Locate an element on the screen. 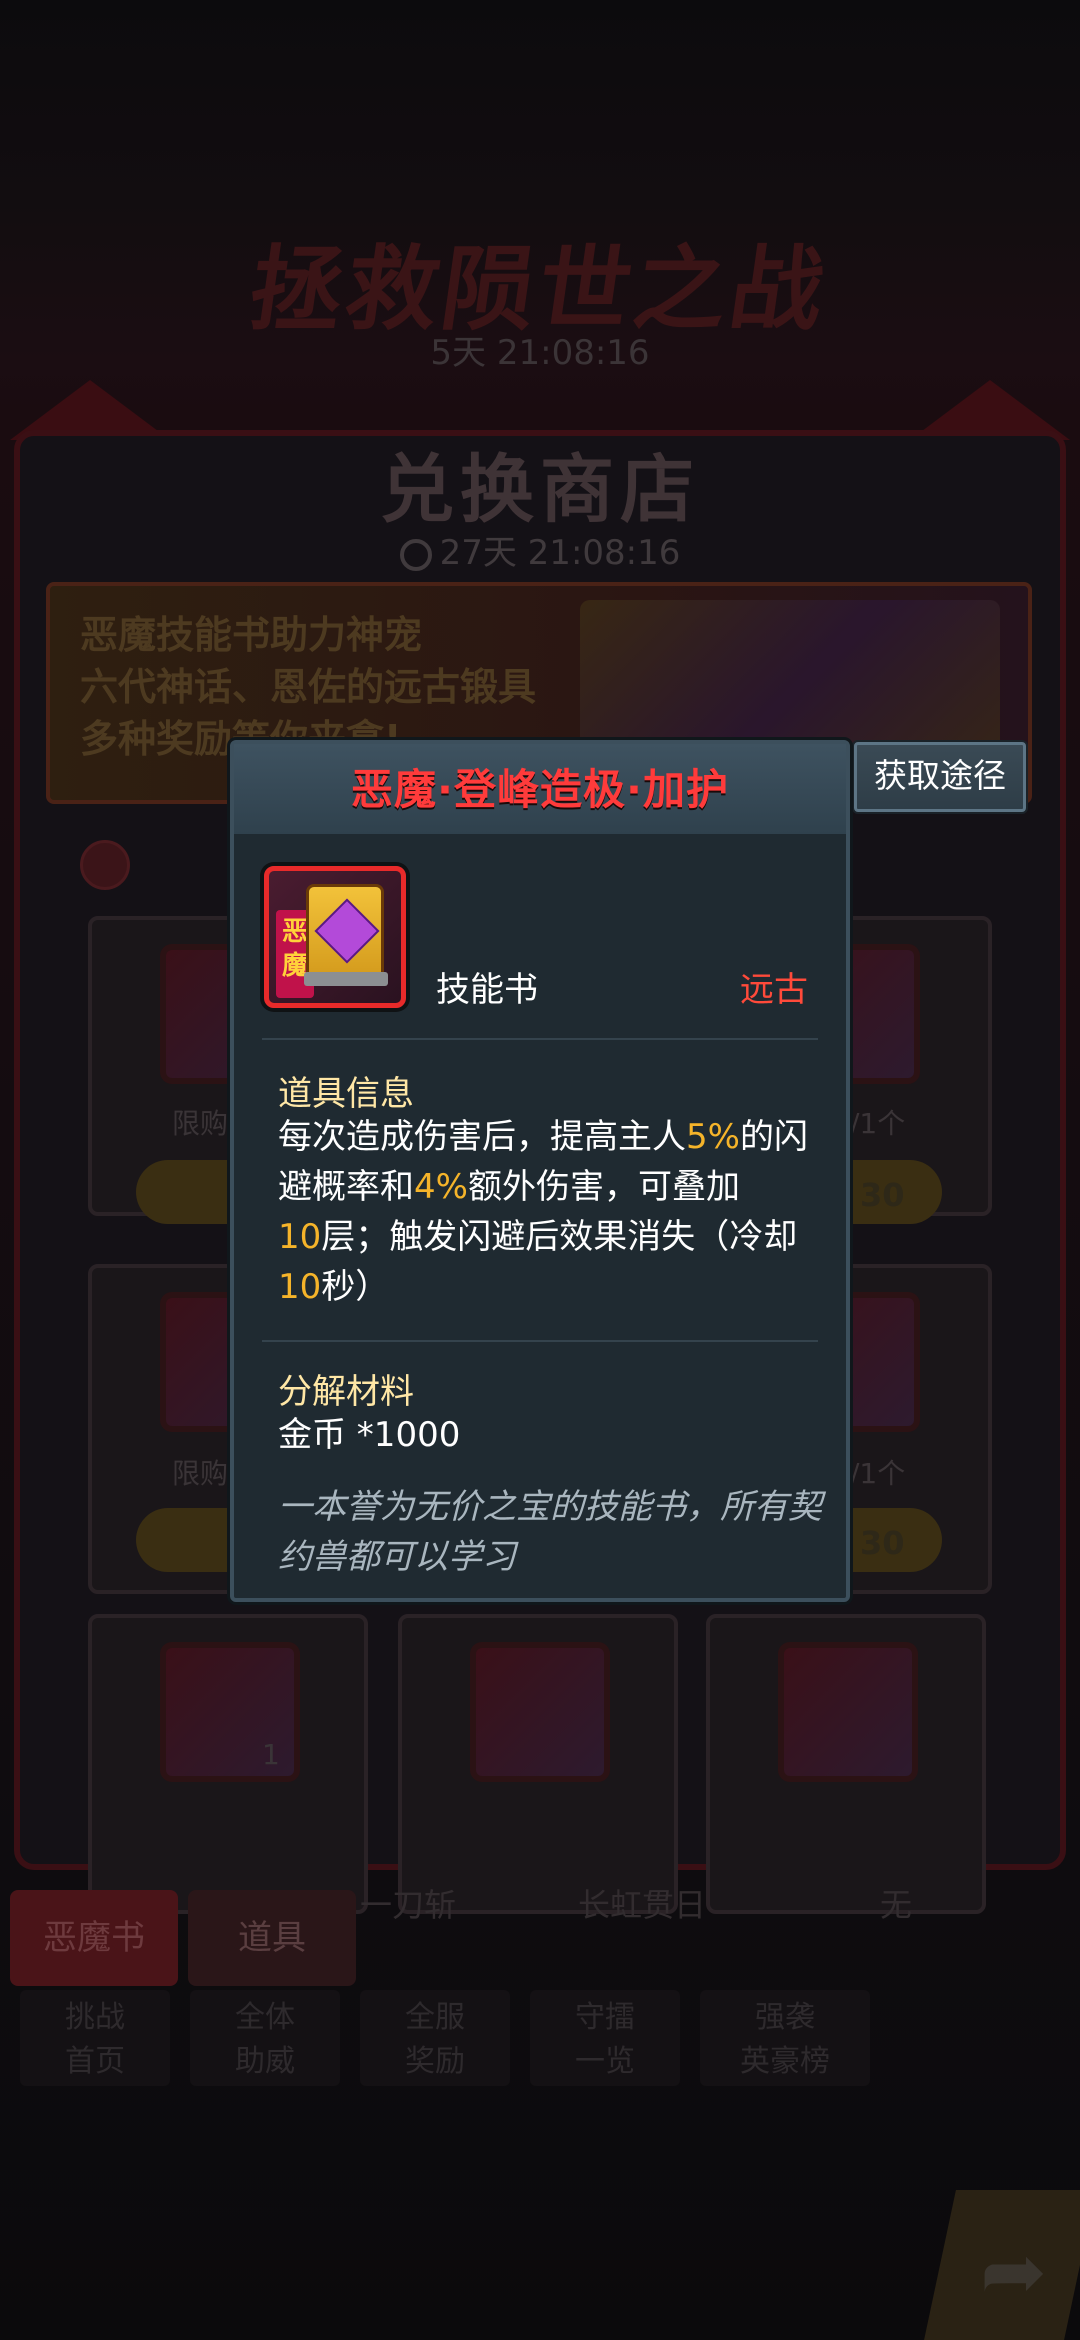 Image resolution: width=1080 pixels, height=2340 pixels. skill-name: 一刀斩 is located at coordinates (408, 1905).